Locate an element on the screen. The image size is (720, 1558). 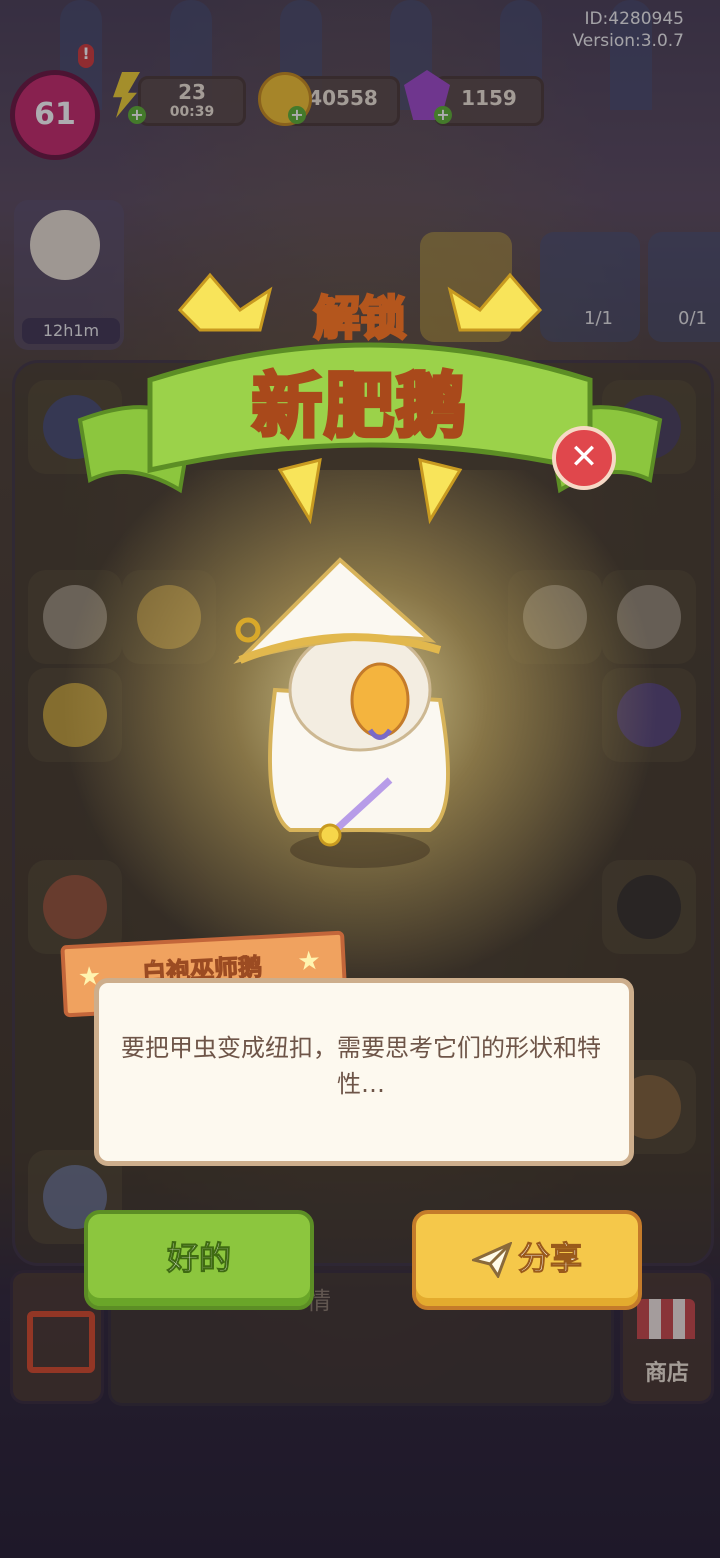
close-button: ✕ is located at coordinates (584, 458).